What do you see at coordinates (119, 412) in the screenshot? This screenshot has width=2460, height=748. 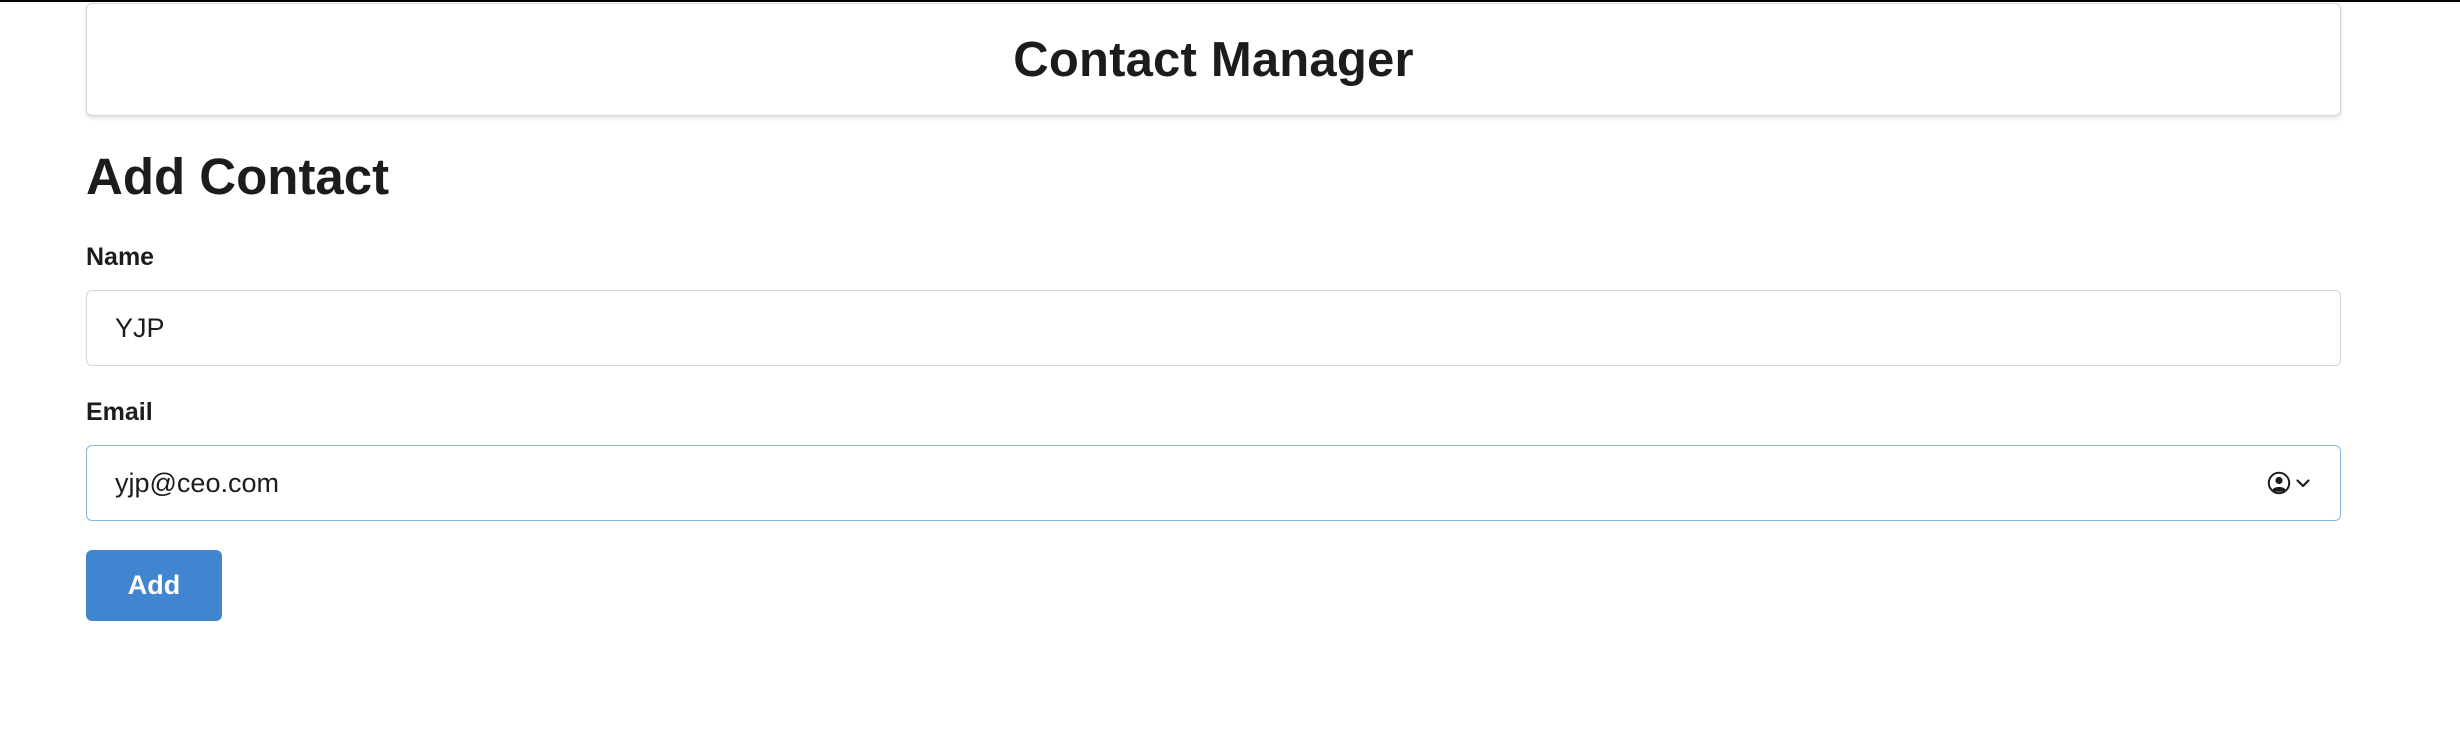 I see `email-label: Email` at bounding box center [119, 412].